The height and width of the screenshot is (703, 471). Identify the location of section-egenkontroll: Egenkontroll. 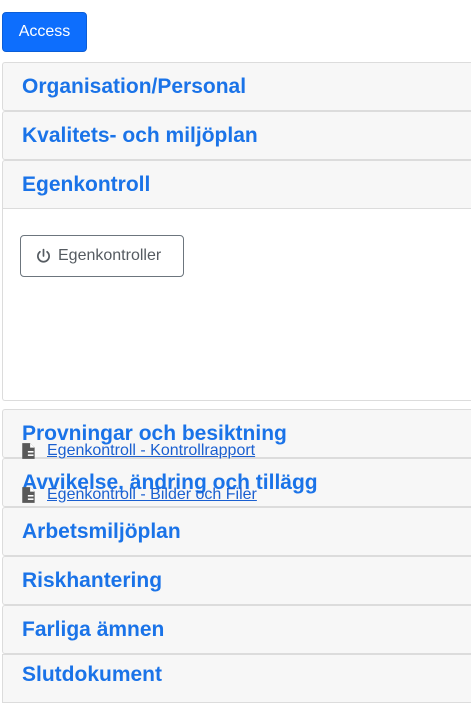
(236, 184).